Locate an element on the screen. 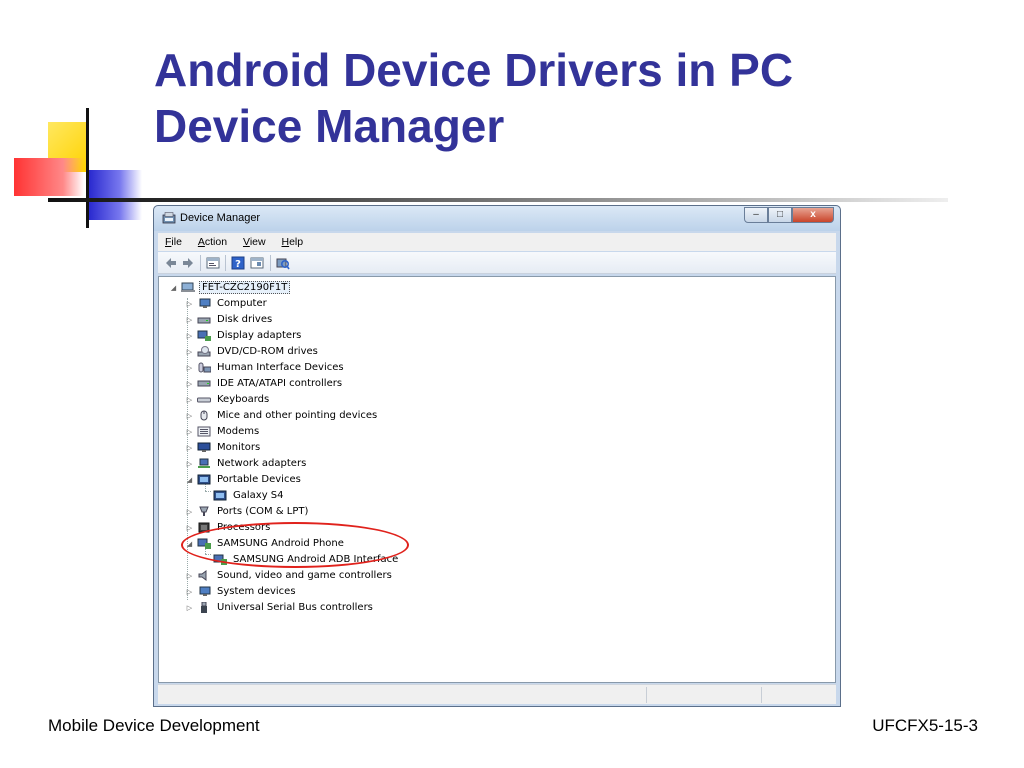 The width and height of the screenshot is (1024, 768). tree-item-keyboards: ▷ Keyboards is located at coordinates (228, 399).